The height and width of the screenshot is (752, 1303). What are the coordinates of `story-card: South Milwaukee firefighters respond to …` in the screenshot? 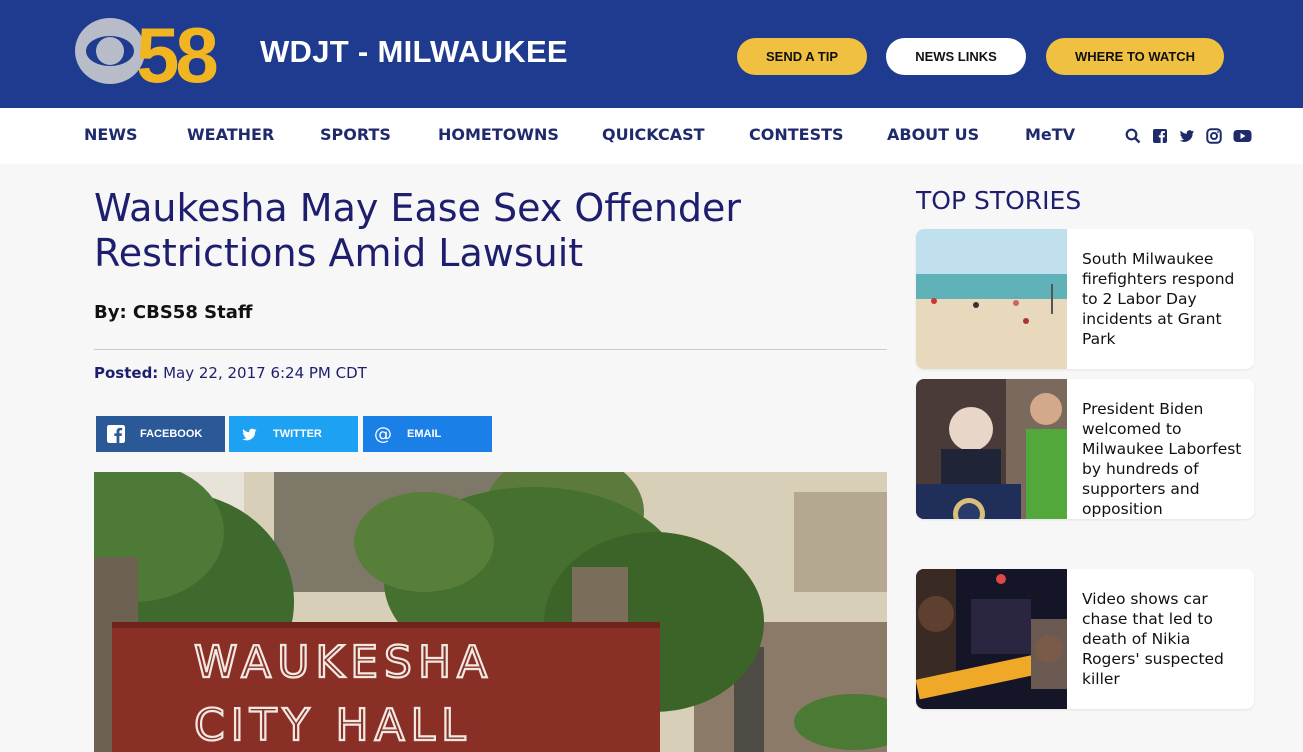 It's located at (1085, 299).